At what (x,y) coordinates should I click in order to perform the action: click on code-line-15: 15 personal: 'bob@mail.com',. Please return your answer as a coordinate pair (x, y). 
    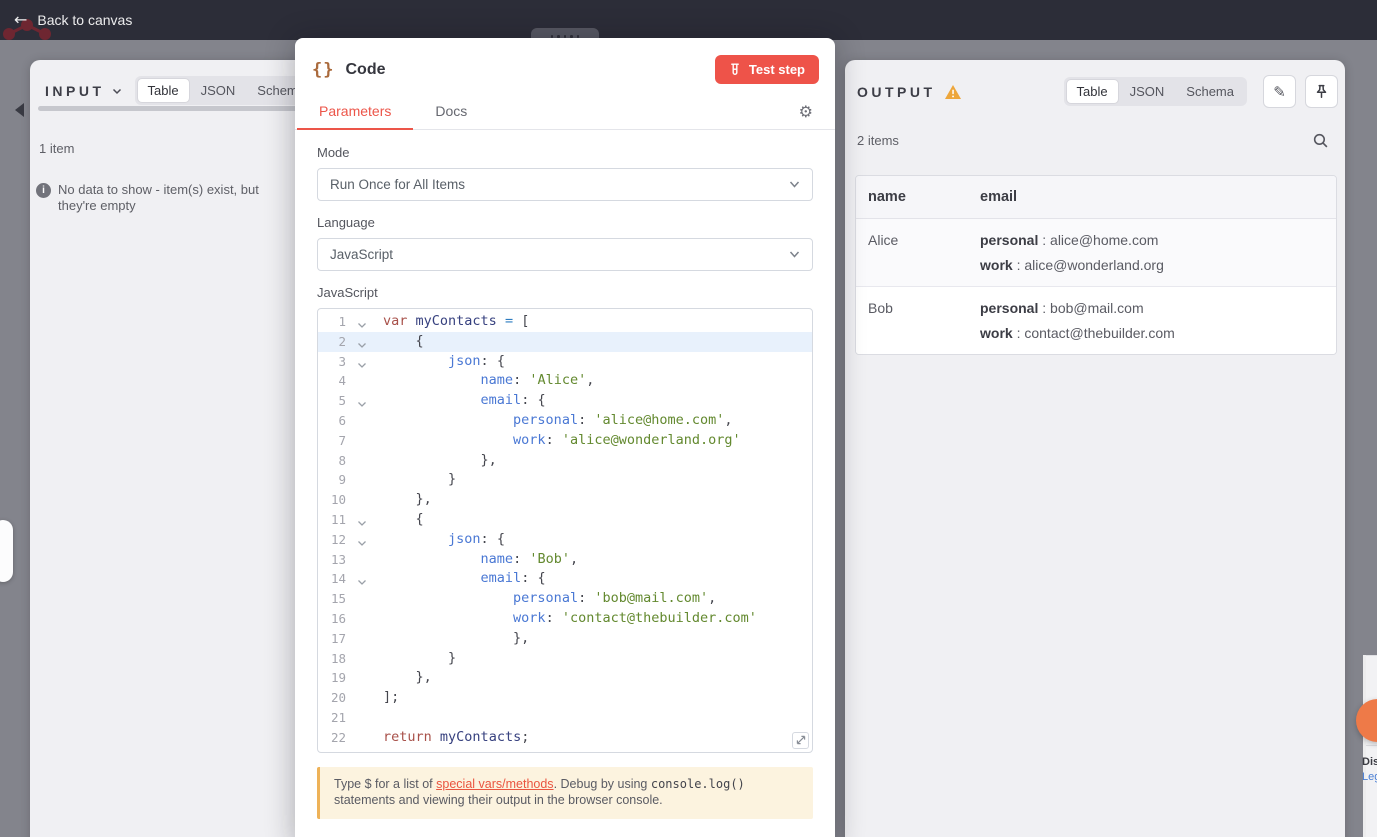
    Looking at the image, I should click on (565, 599).